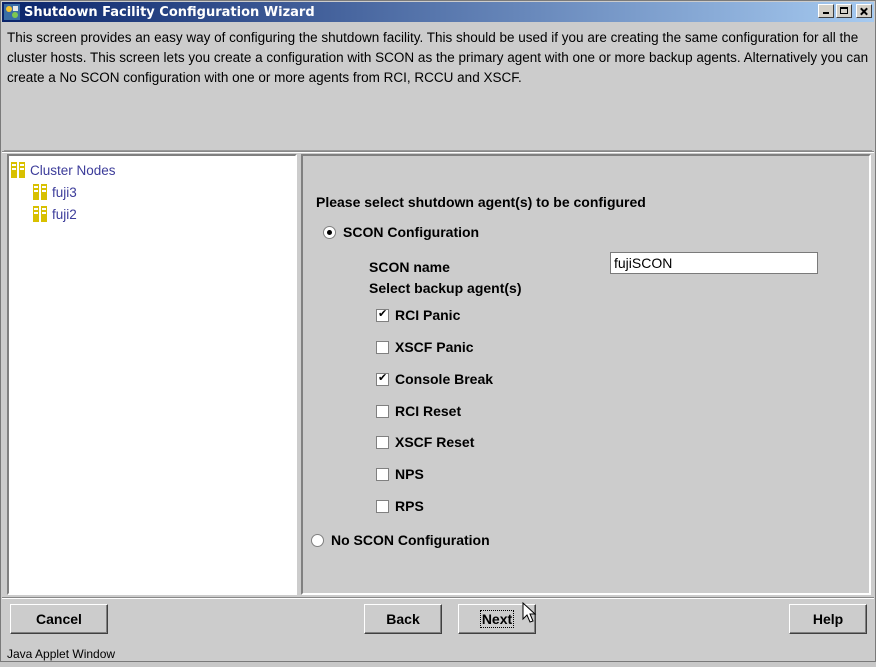 This screenshot has width=876, height=667. I want to click on cancel-button-label: Cancel, so click(59, 619).